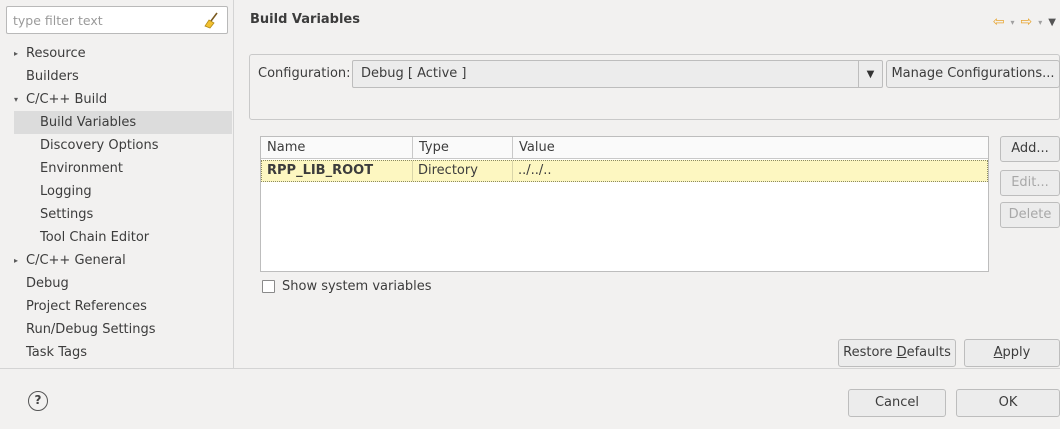  I want to click on nav-toolbar: ⇦ ▾ ⇨ ▾ ▼, so click(1024, 22).